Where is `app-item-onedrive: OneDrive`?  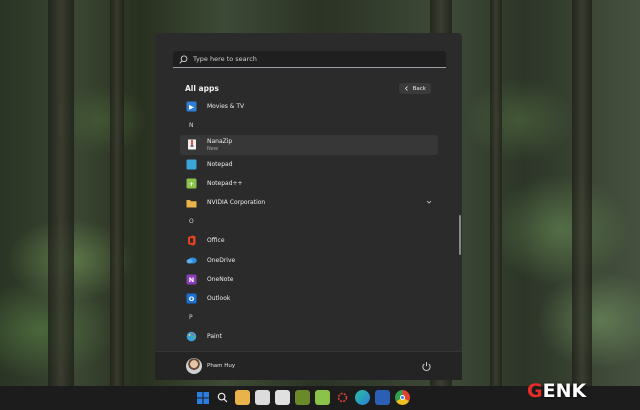 app-item-onedrive: OneDrive is located at coordinates (309, 260).